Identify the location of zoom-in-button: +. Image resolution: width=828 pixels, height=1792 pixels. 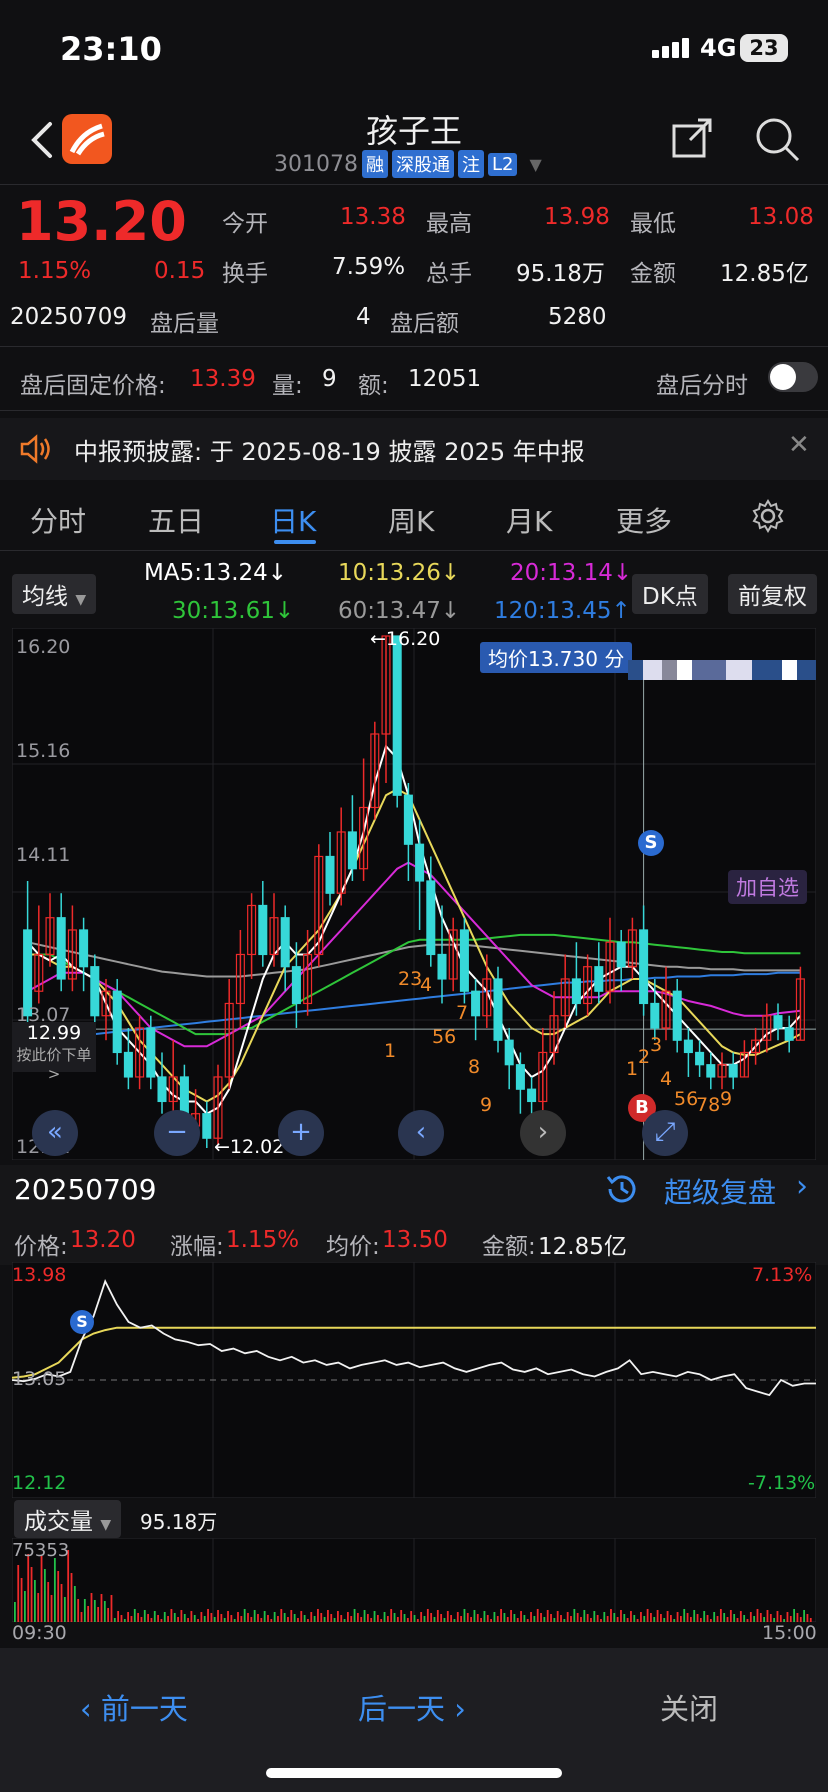
(301, 1133).